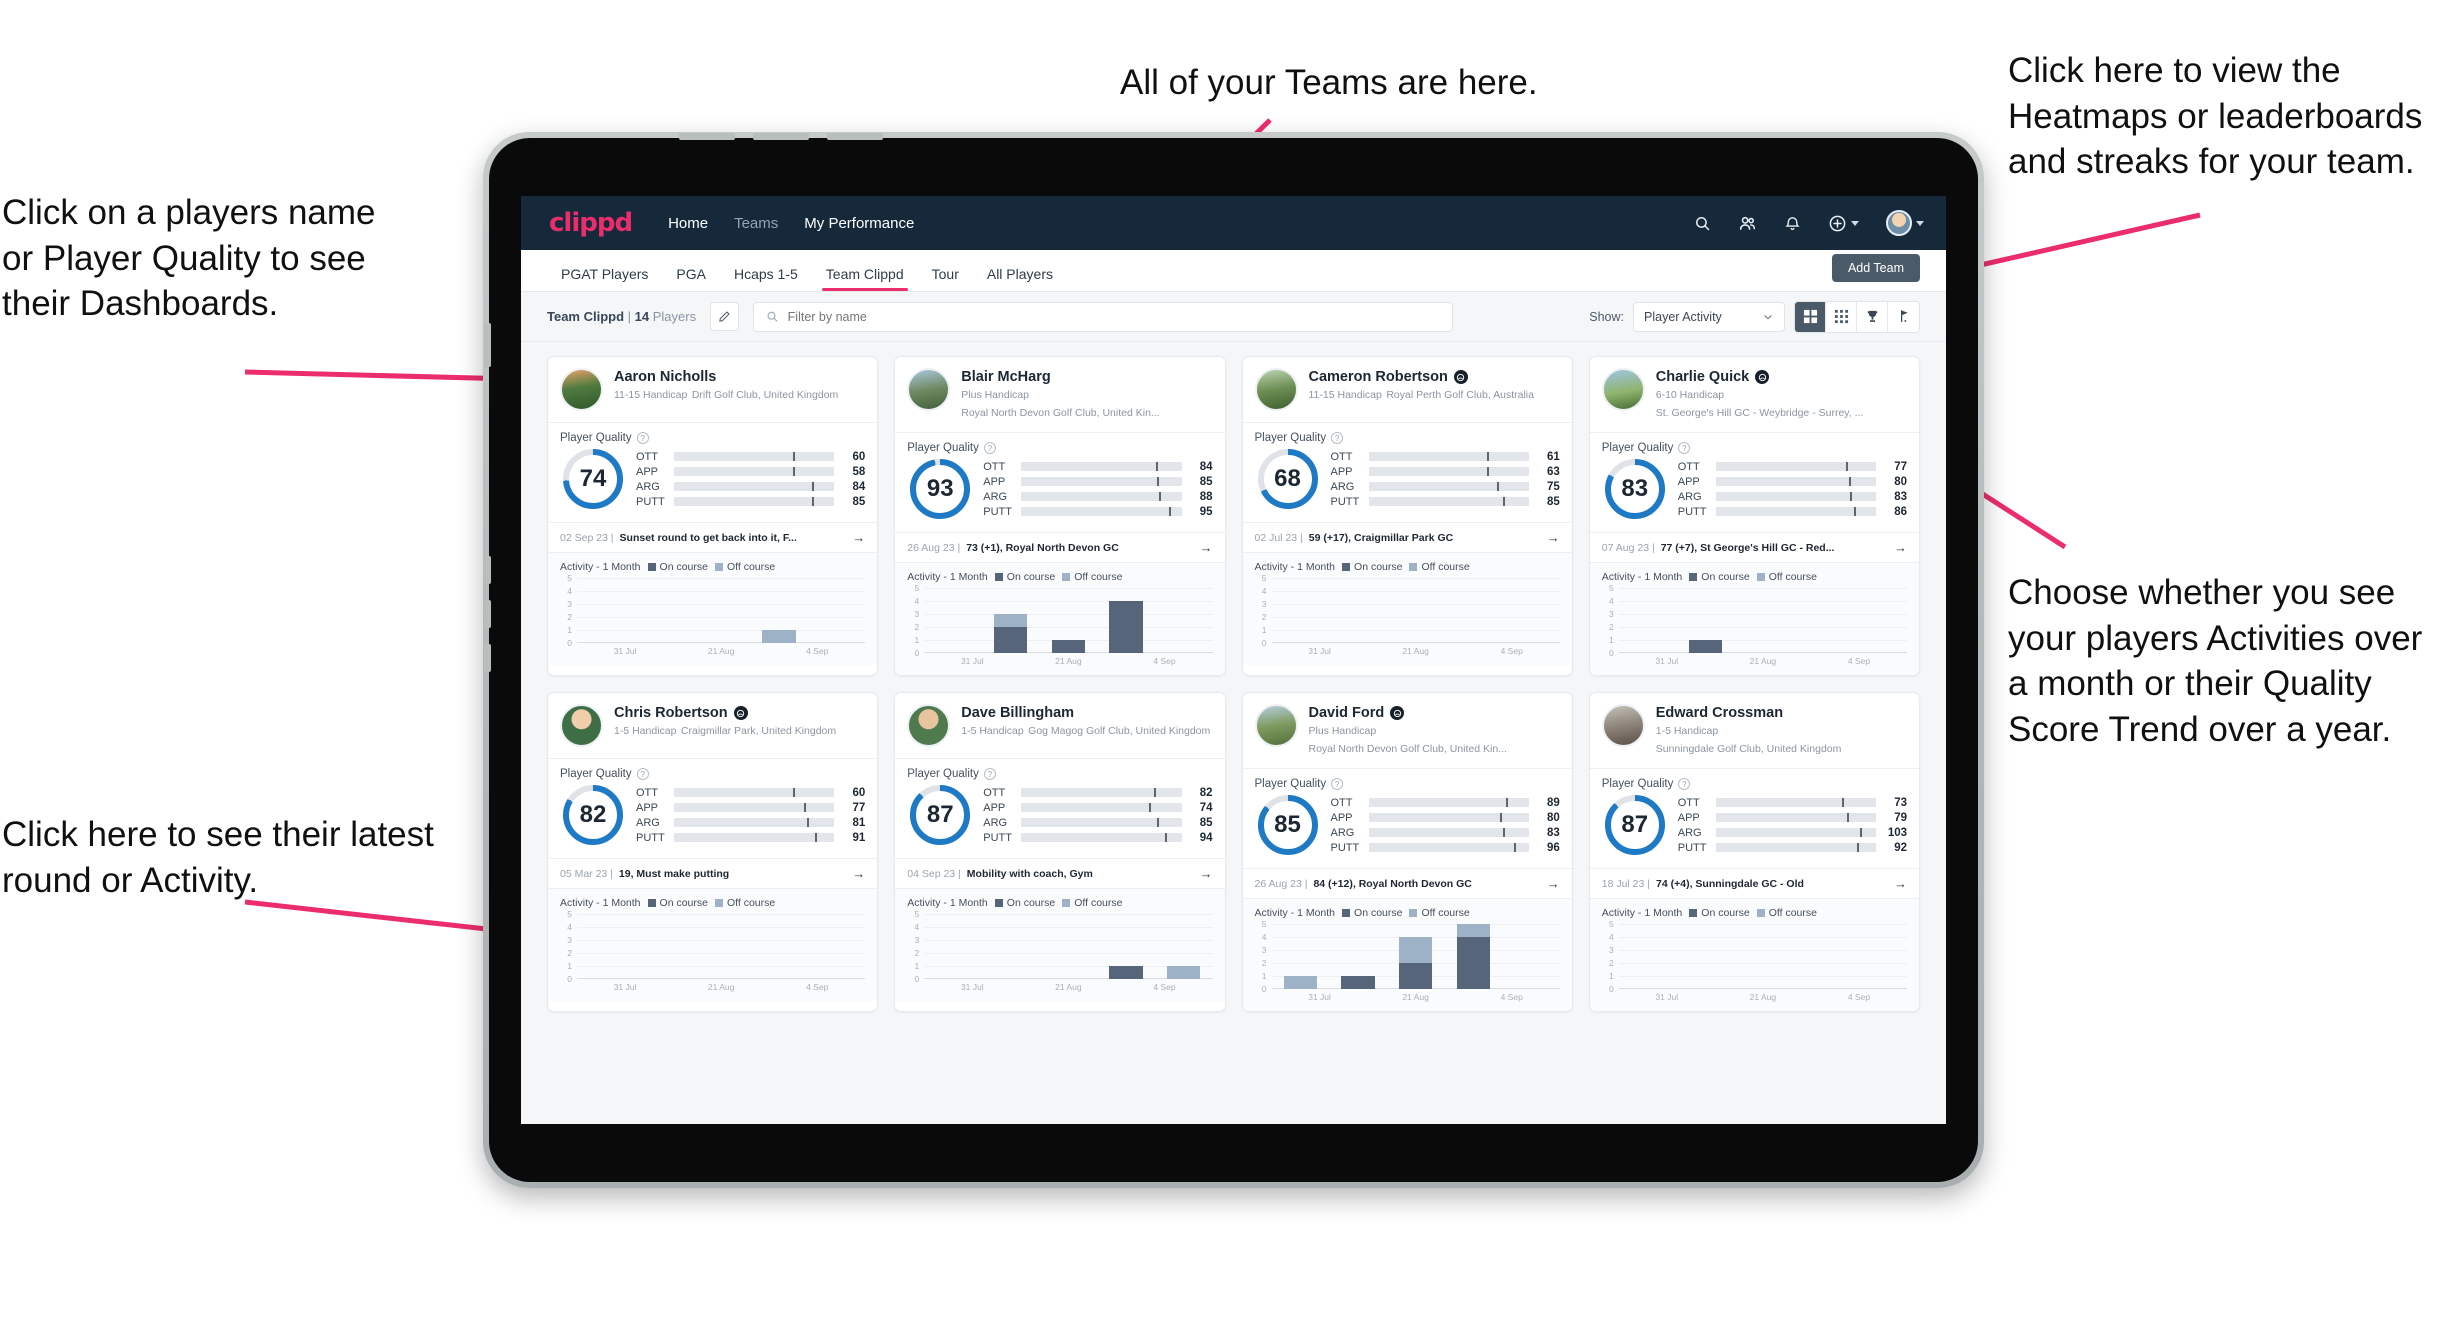  I want to click on nav-link-teams: Teams, so click(756, 223).